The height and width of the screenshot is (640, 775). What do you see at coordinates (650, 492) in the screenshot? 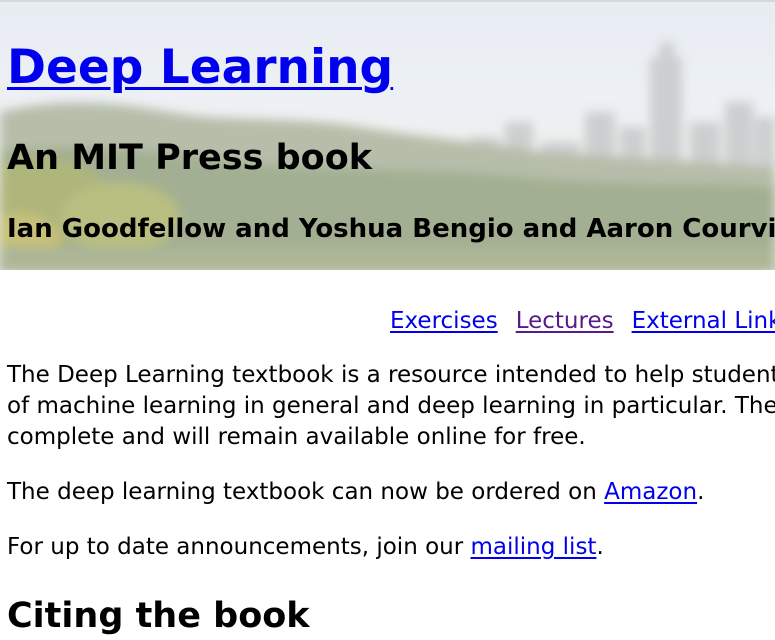
I see `amazon-link: Amazon` at bounding box center [650, 492].